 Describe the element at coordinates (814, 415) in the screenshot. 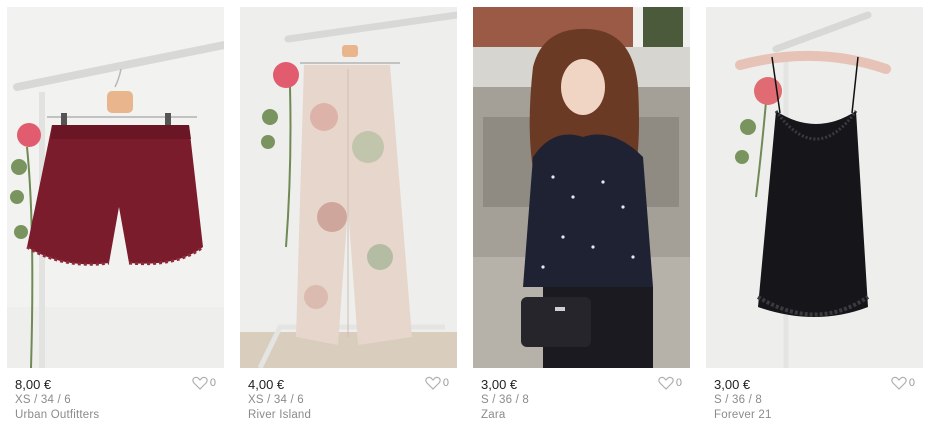

I see `item-brand: Forever 21` at that location.